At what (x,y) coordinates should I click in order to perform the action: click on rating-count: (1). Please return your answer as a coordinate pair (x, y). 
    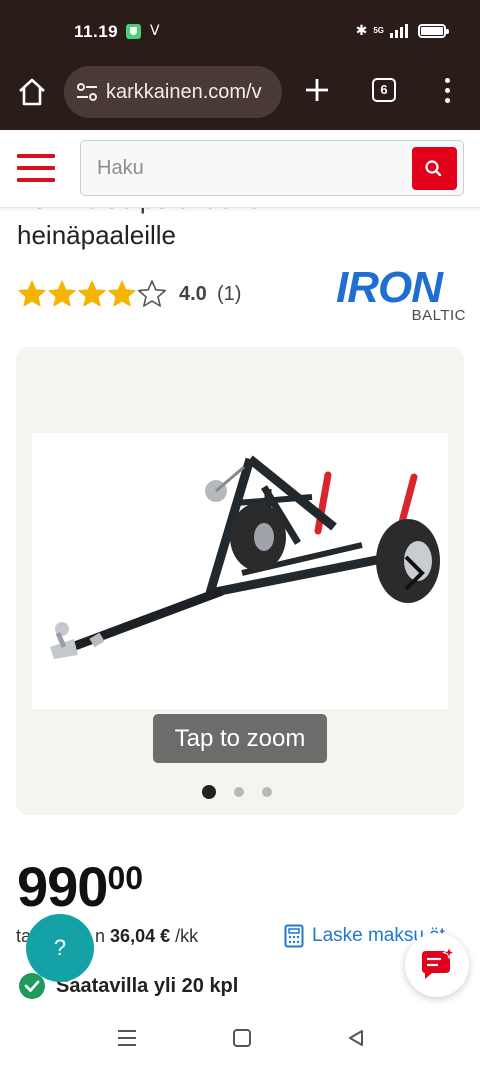
    Looking at the image, I should click on (229, 294).